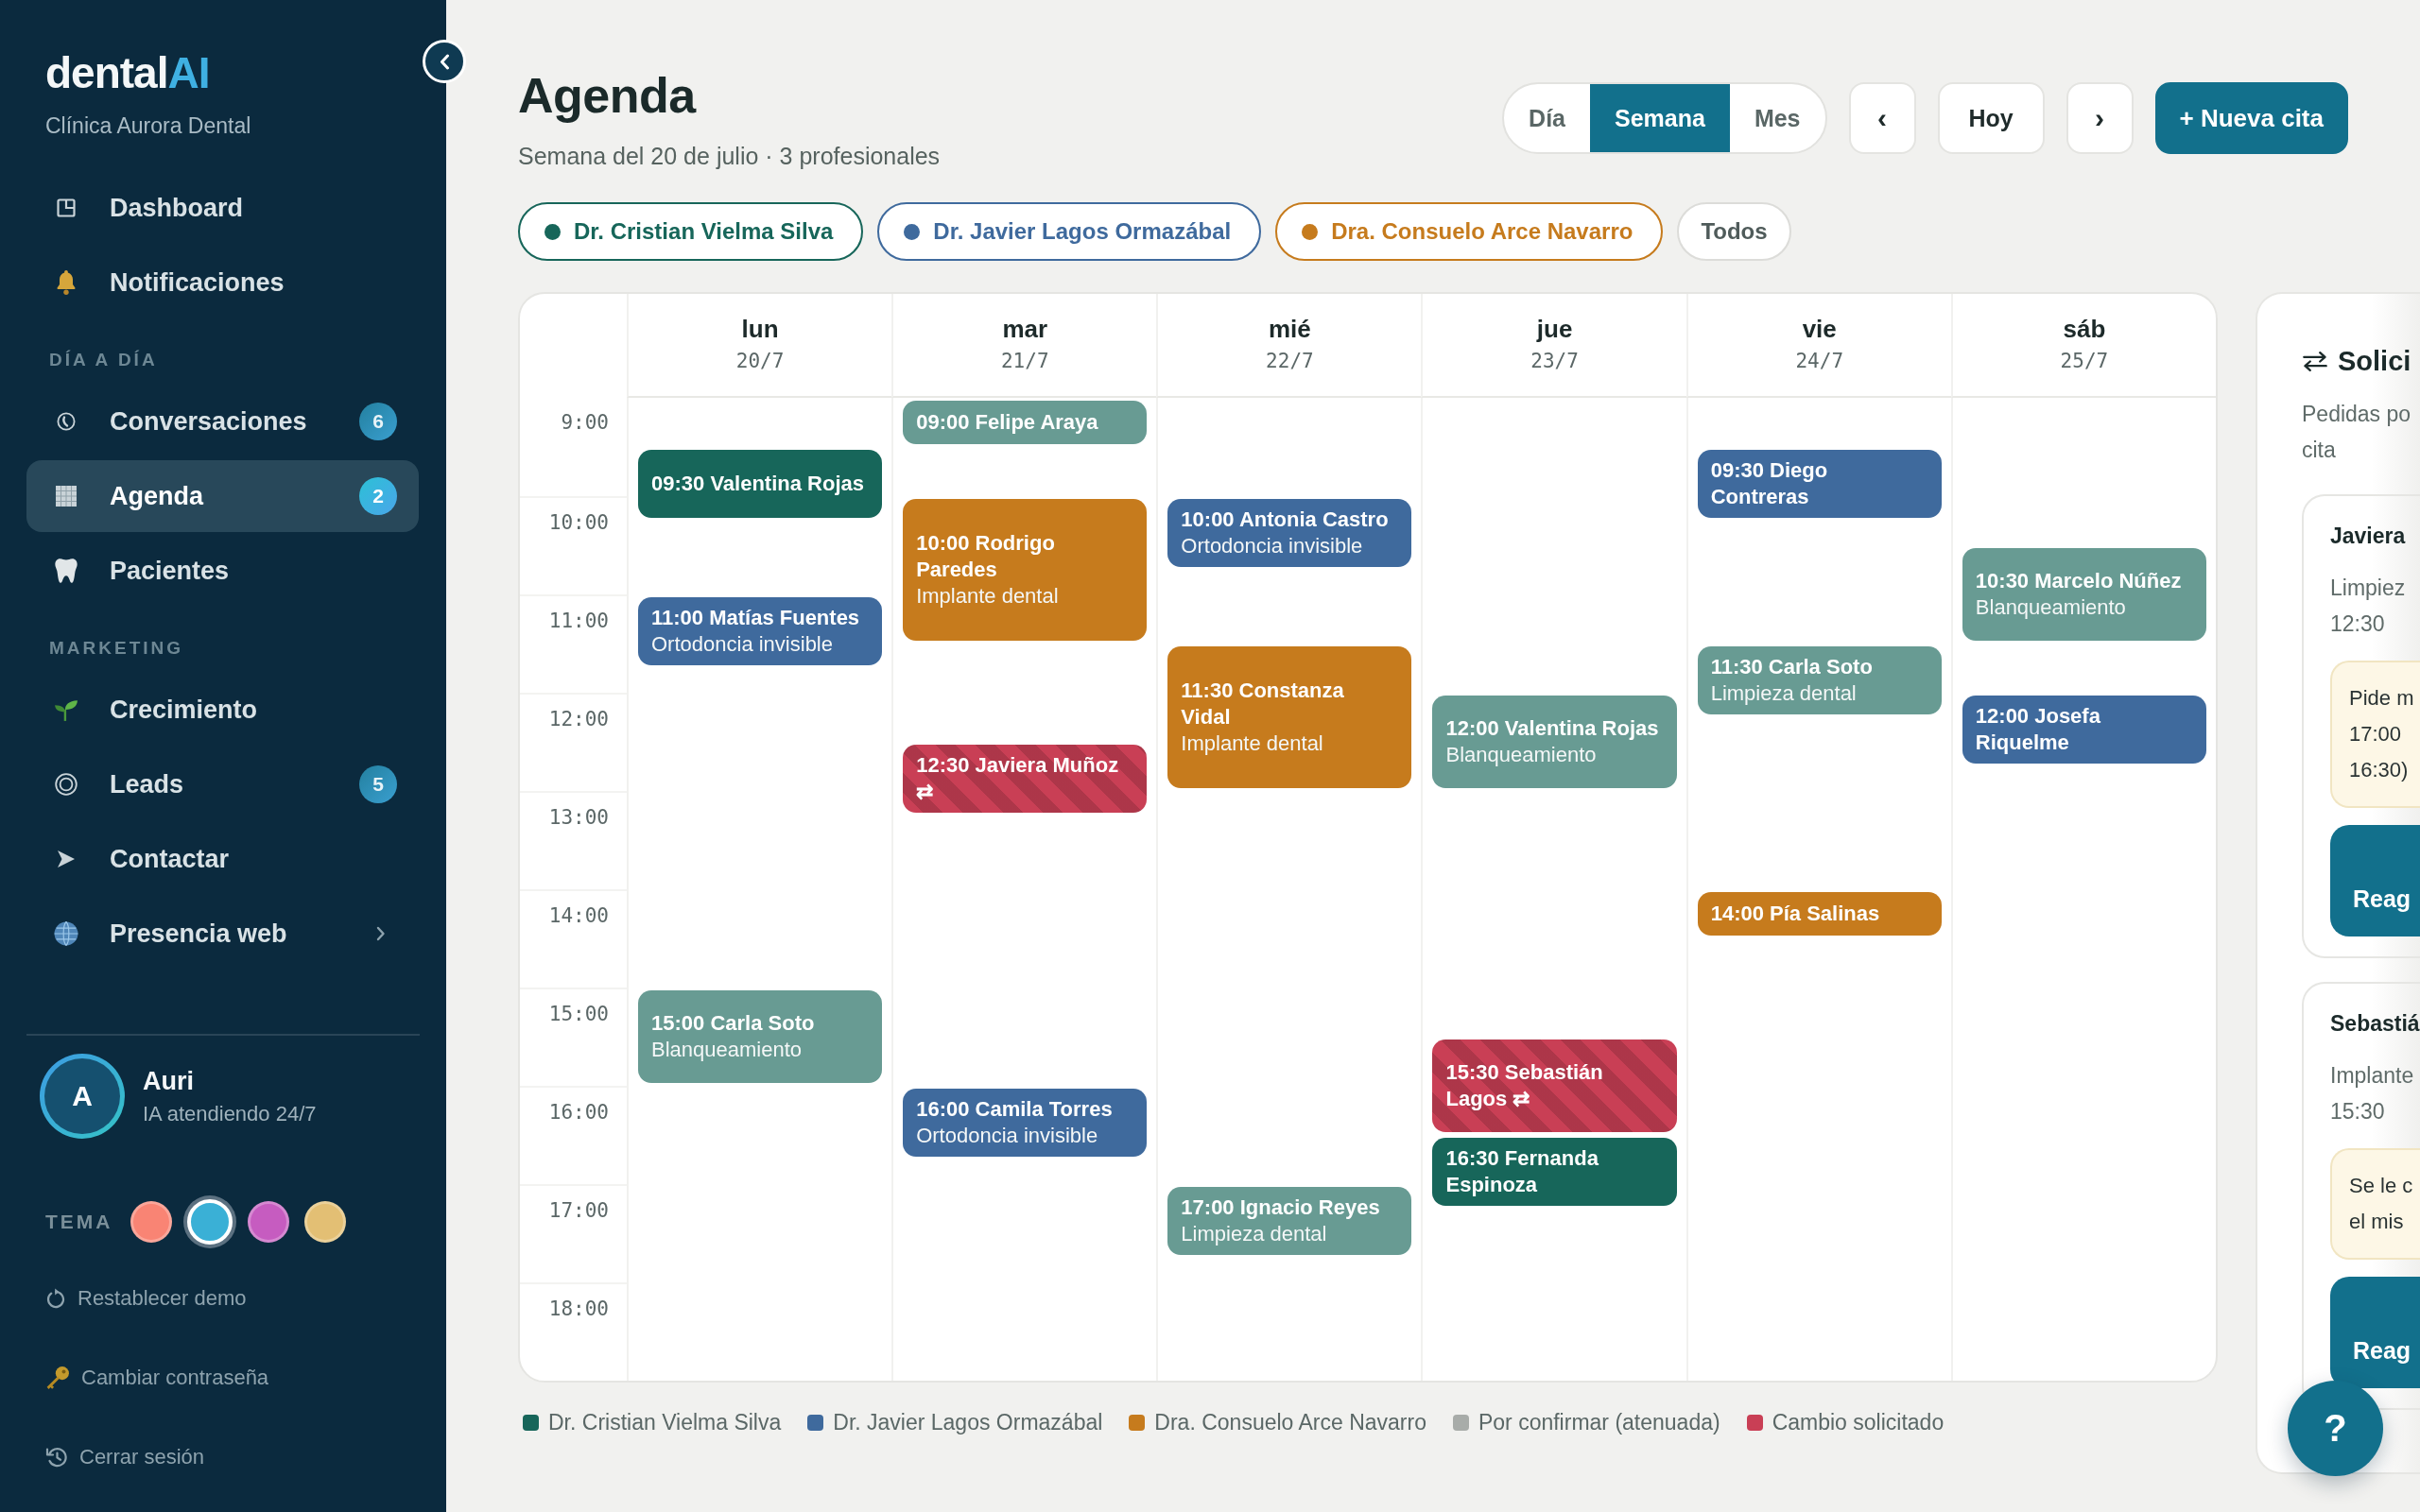 Image resolution: width=2420 pixels, height=1512 pixels. I want to click on filter-chip: Dr. Javier Lagos Ormazábal, so click(1069, 231).